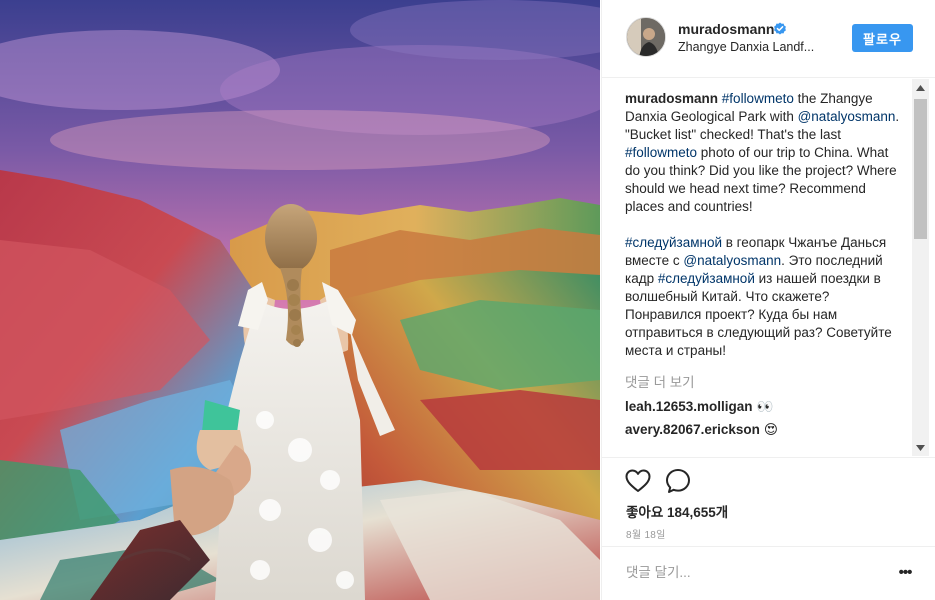  Describe the element at coordinates (920, 169) in the screenshot. I see `scrollbar-thumb` at that location.